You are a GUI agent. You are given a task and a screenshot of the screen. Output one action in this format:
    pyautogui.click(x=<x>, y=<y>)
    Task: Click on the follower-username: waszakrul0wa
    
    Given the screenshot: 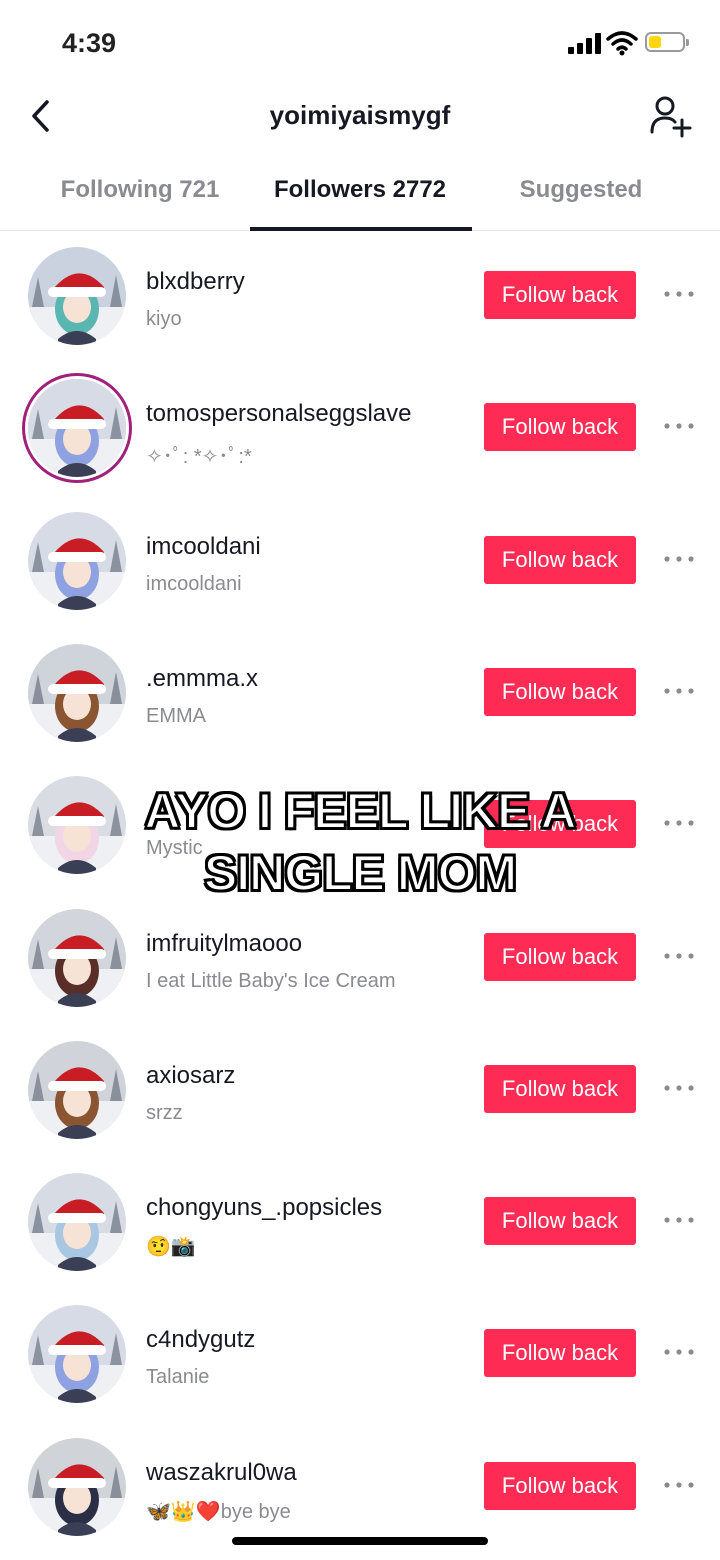 What is the action you would take?
    pyautogui.click(x=221, y=1473)
    